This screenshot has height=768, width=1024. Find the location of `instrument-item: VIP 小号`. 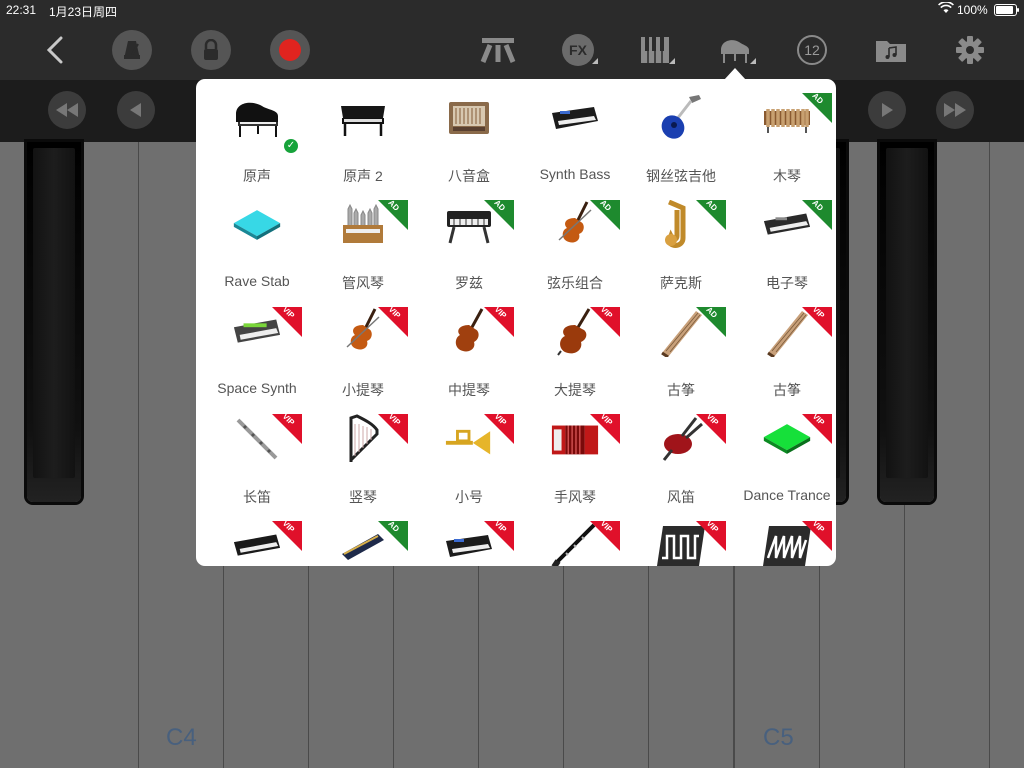

instrument-item: VIP 小号 is located at coordinates (469, 457).